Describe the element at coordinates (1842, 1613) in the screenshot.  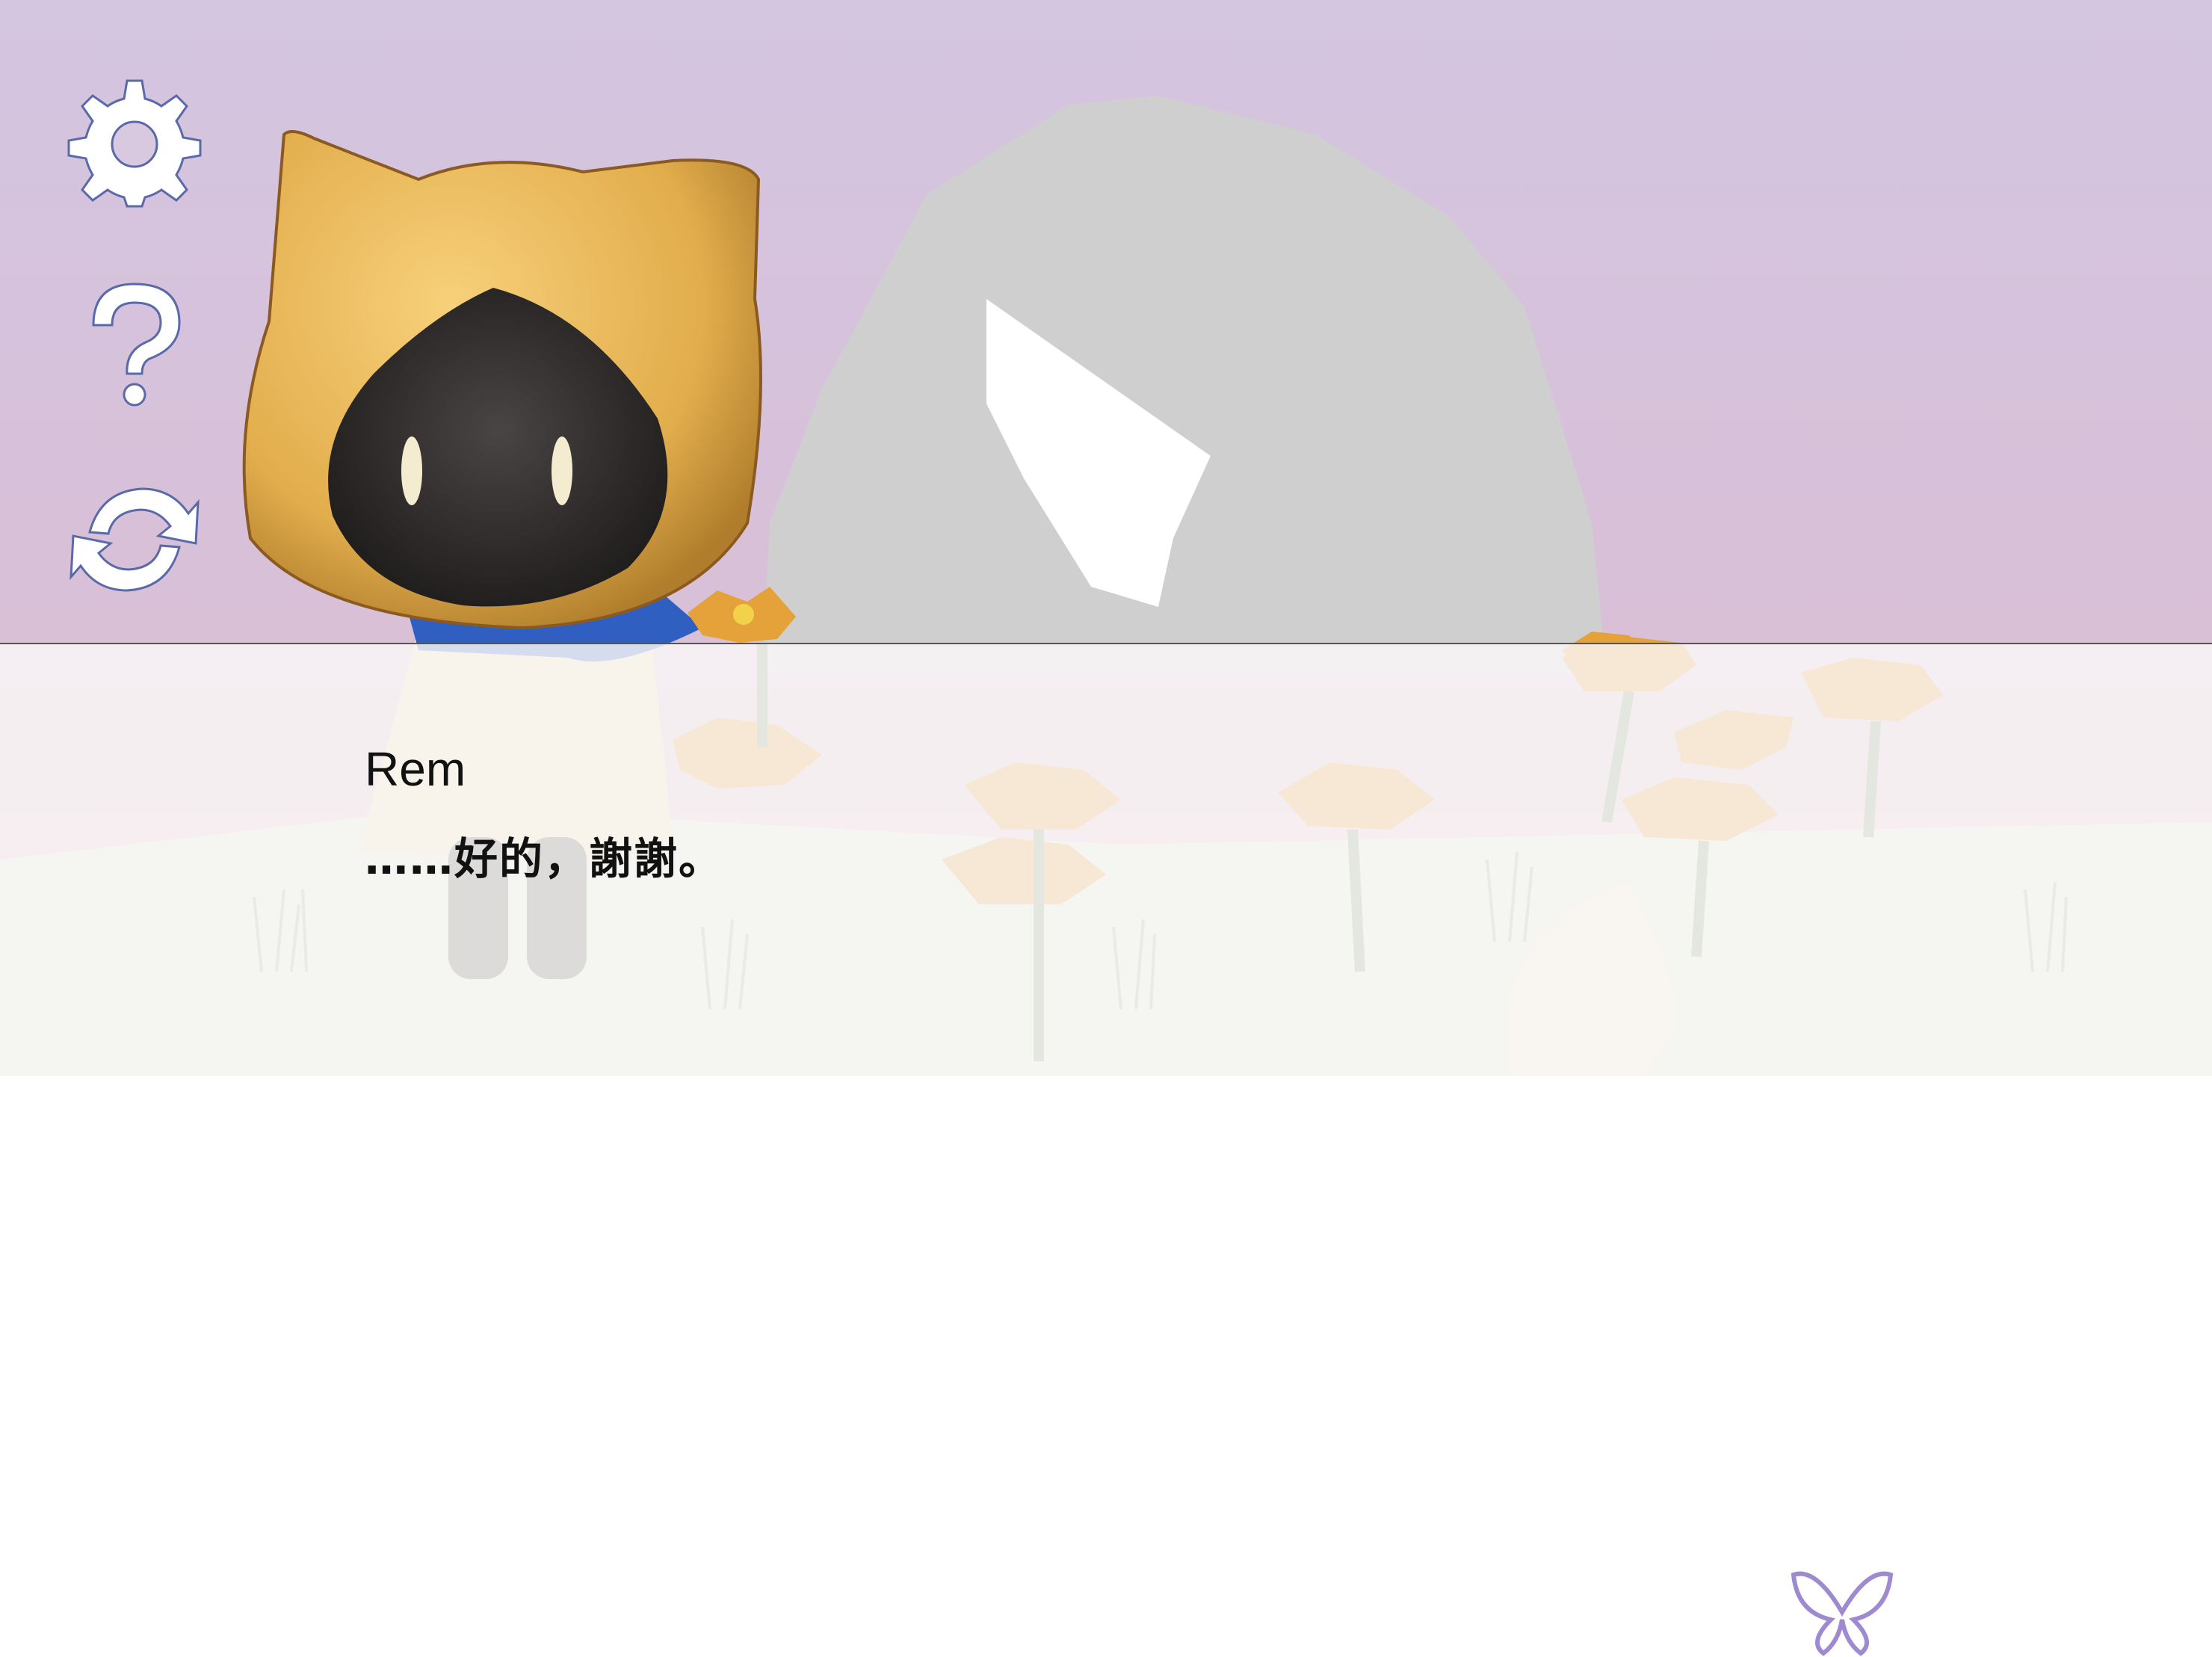
I see `butterfly-icon` at that location.